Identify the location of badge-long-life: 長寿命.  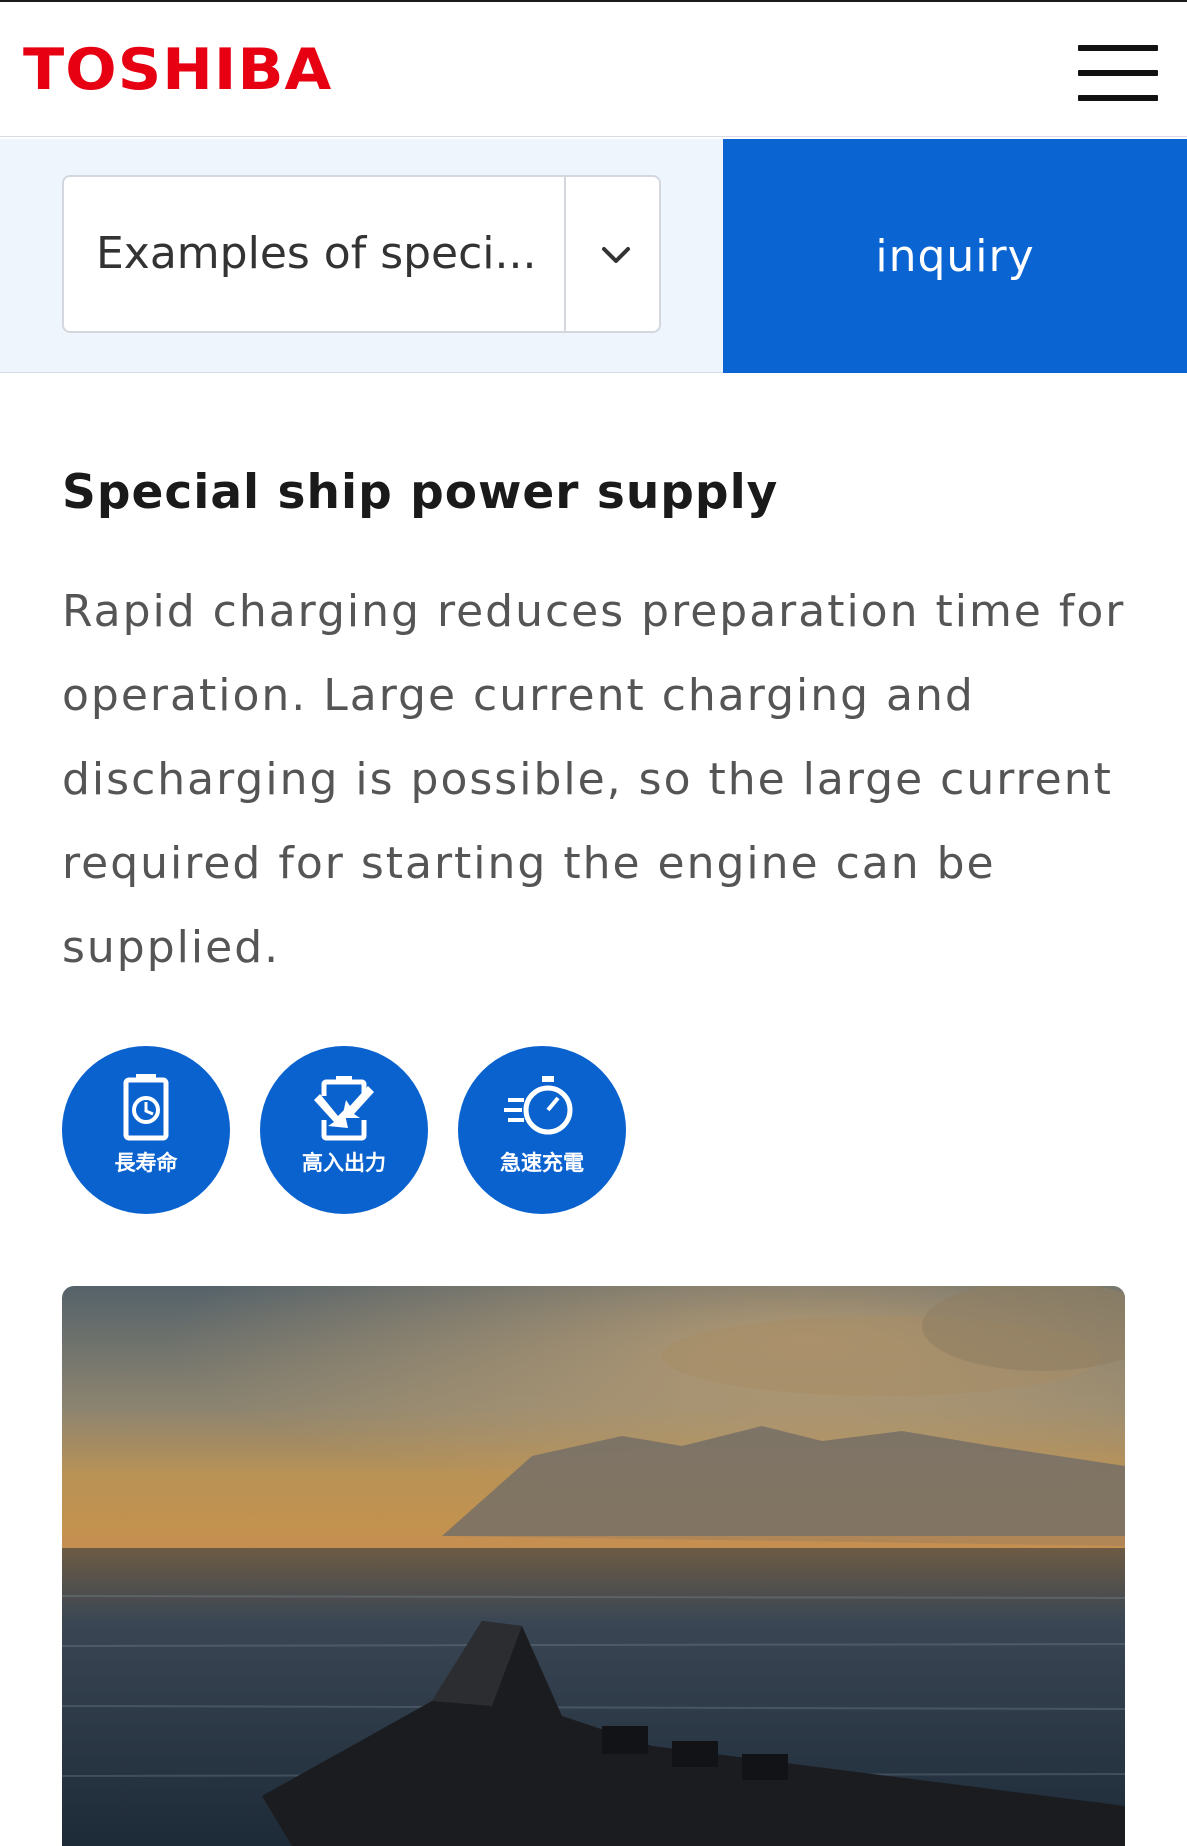
(146, 1130).